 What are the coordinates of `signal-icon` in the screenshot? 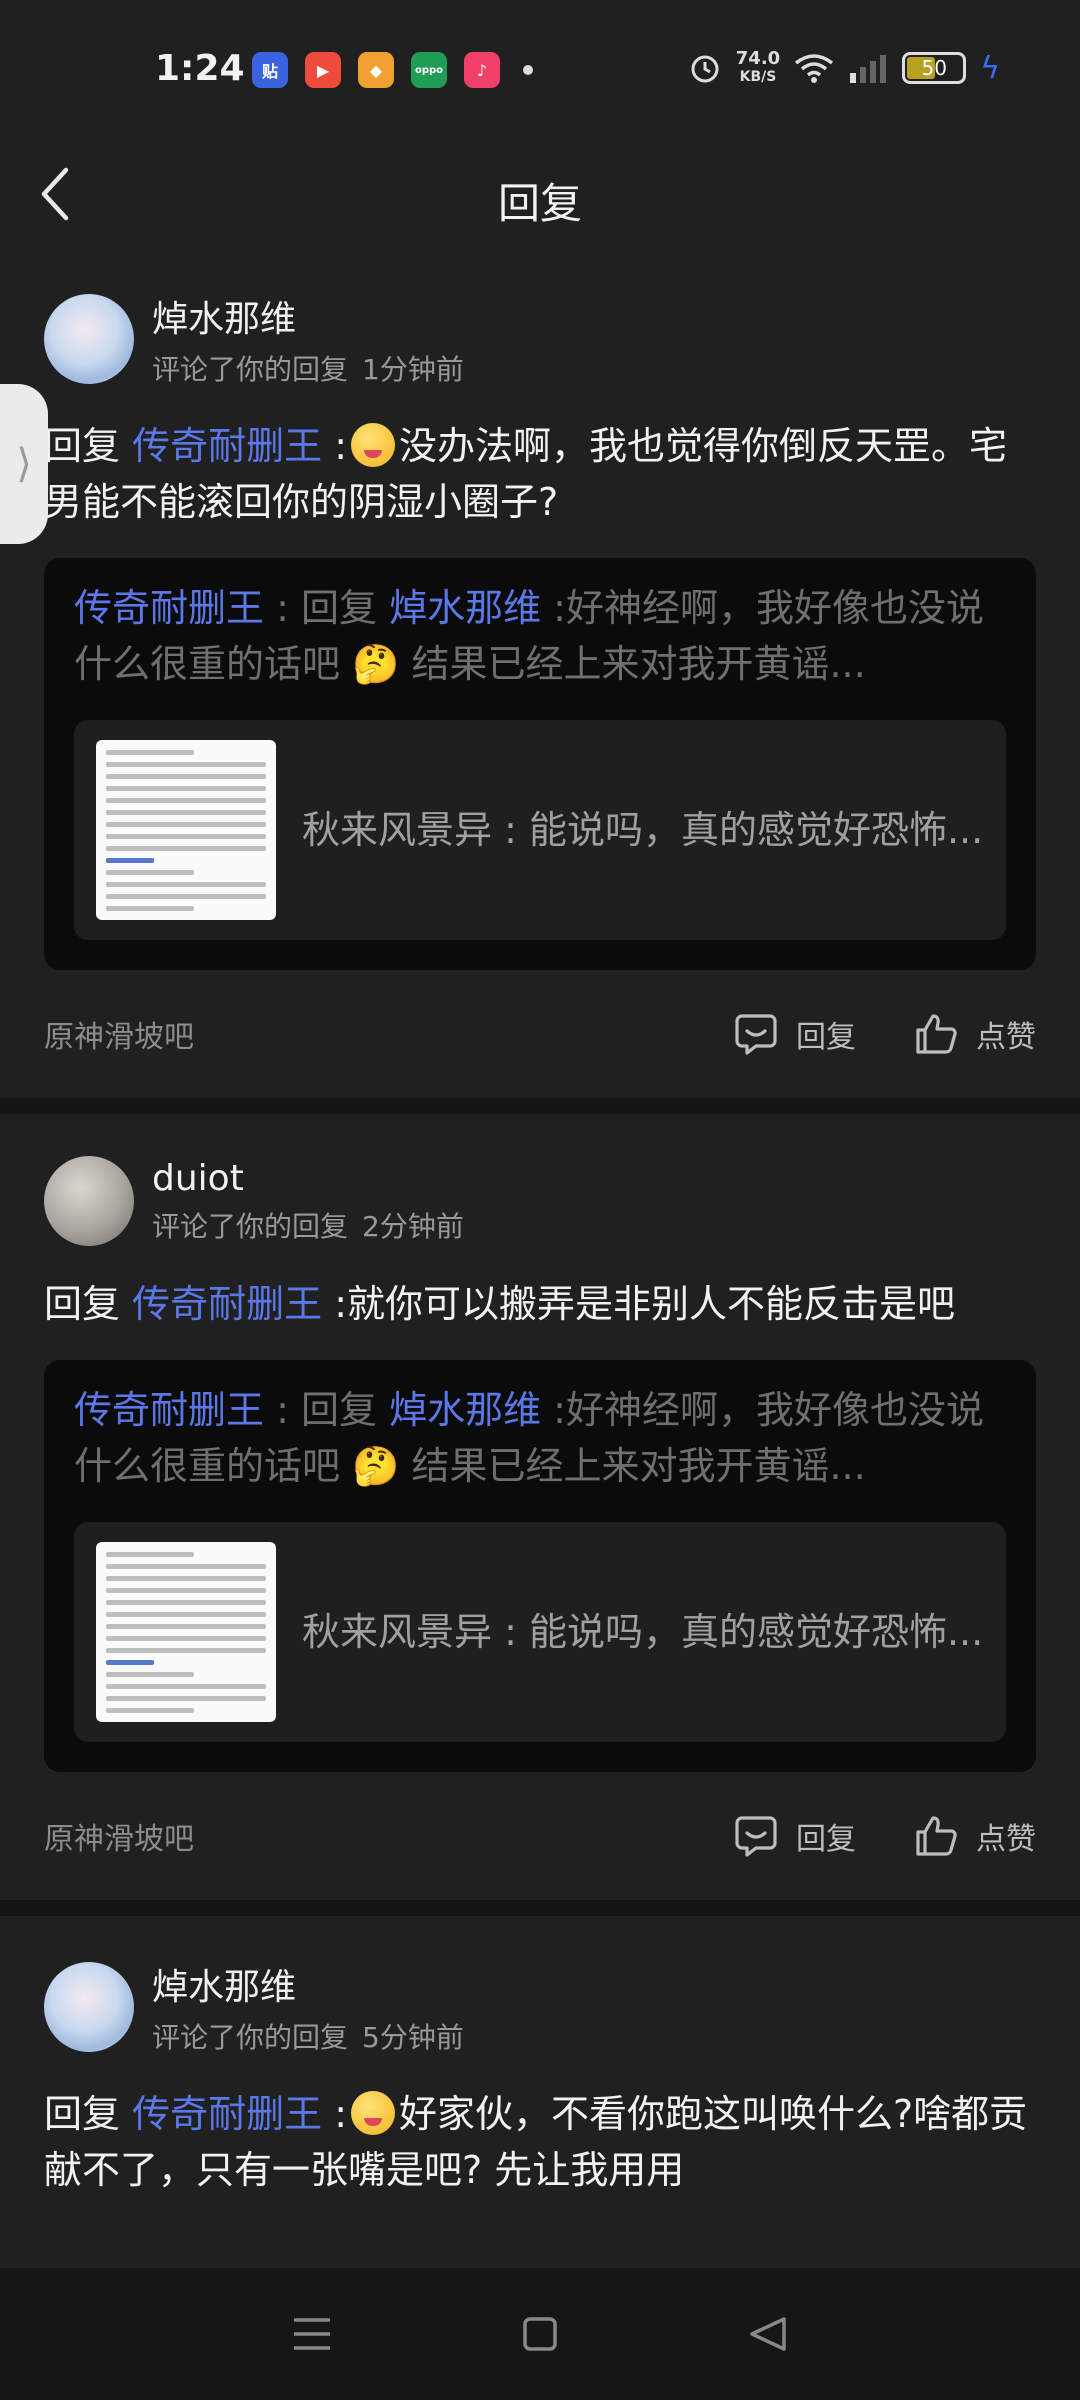 It's located at (868, 69).